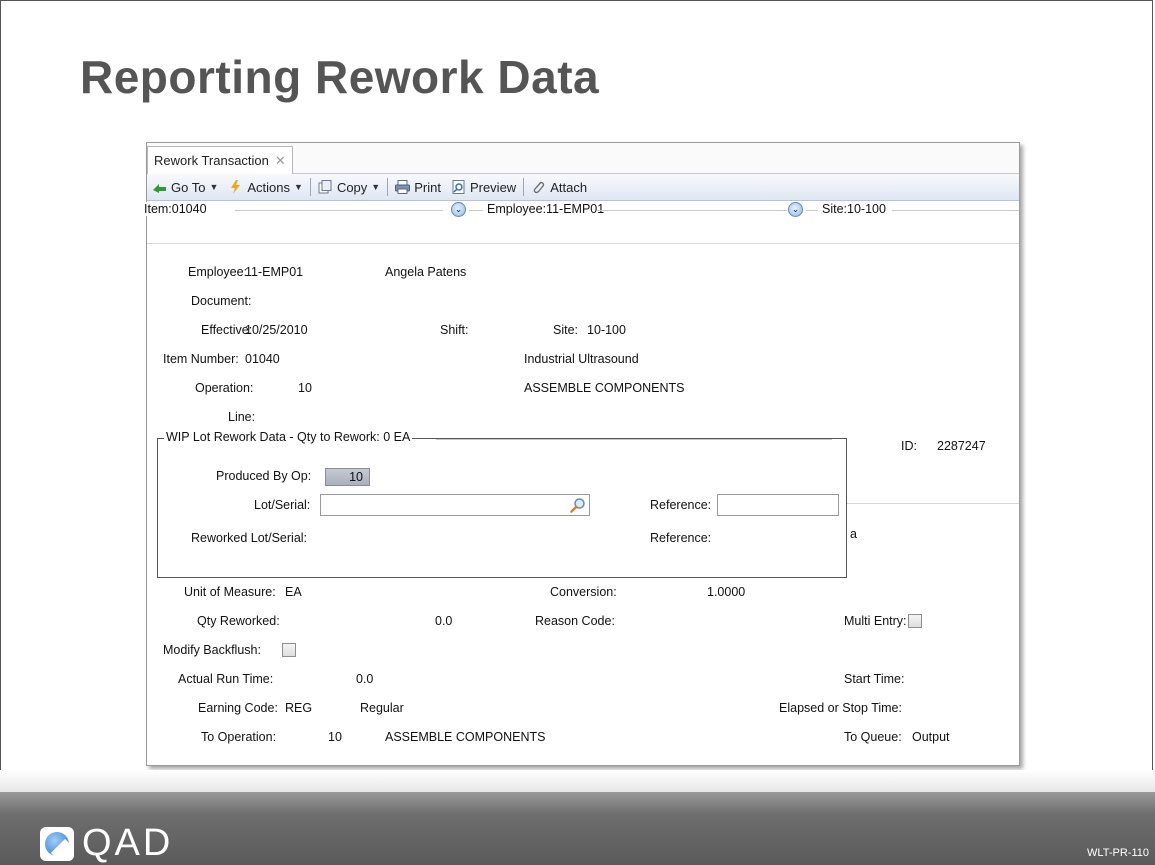 The height and width of the screenshot is (865, 1155). What do you see at coordinates (933, 503) in the screenshot?
I see `section-divider` at bounding box center [933, 503].